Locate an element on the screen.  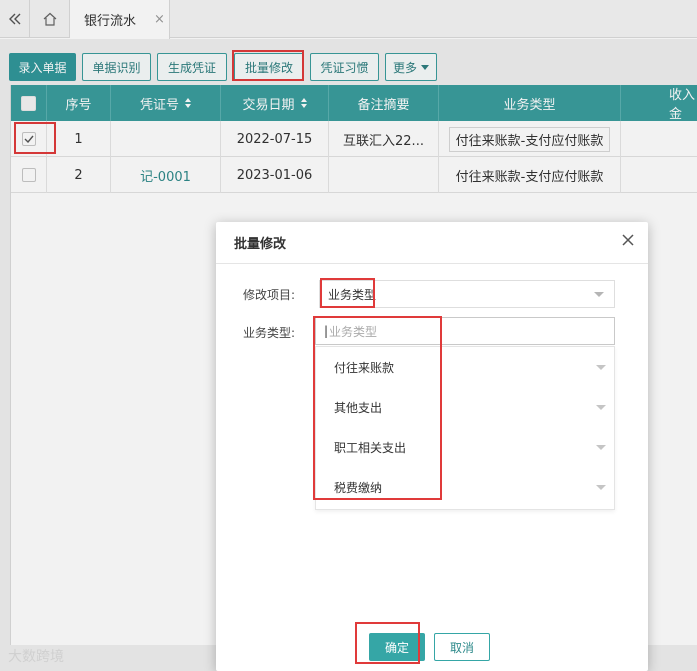
dropdown-option: 职工相关支出 is located at coordinates (465, 447).